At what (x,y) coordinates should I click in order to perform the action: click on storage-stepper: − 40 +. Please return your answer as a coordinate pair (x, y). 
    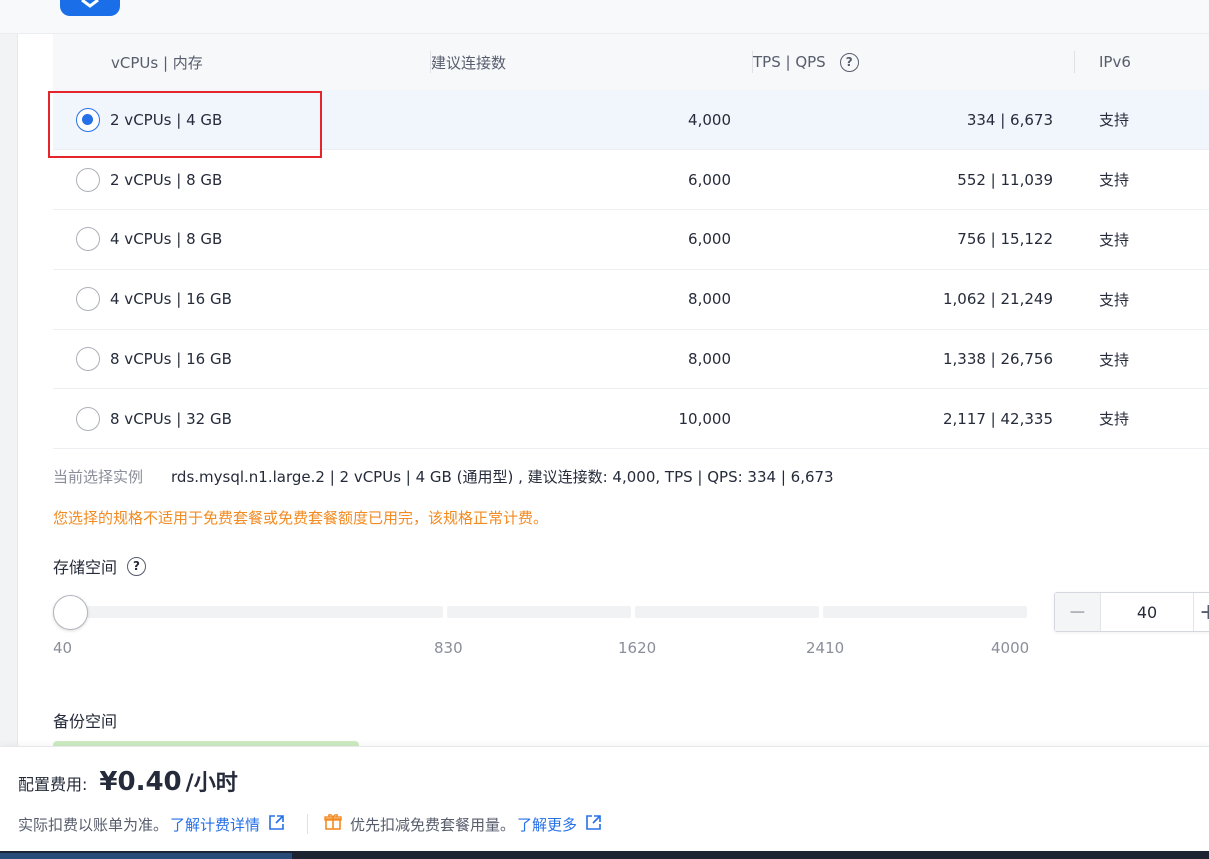
    Looking at the image, I should click on (1131, 612).